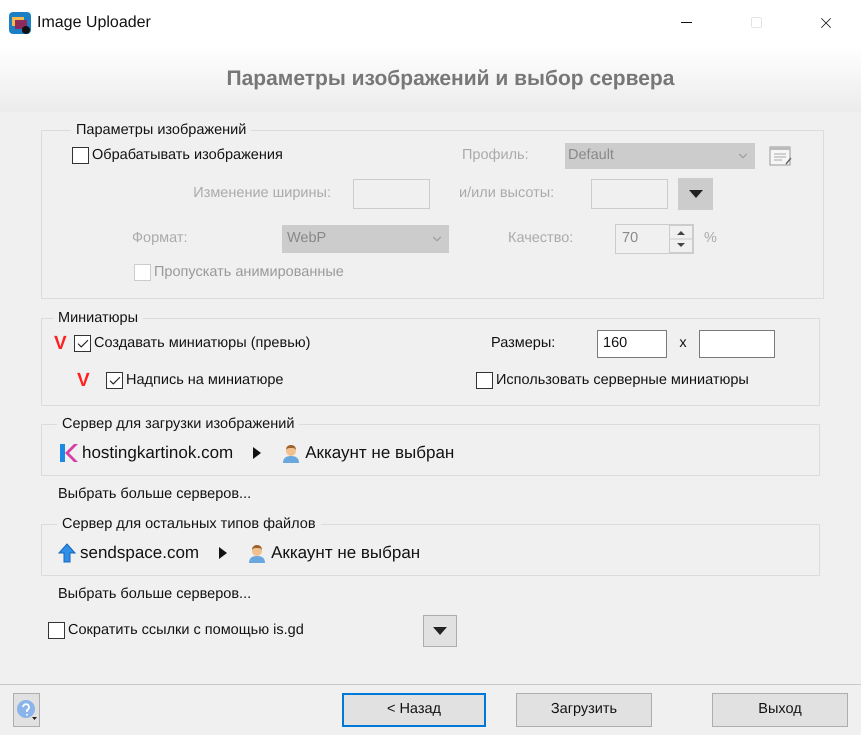 The height and width of the screenshot is (735, 861). What do you see at coordinates (629, 193) in the screenshot?
I see `height-field` at bounding box center [629, 193].